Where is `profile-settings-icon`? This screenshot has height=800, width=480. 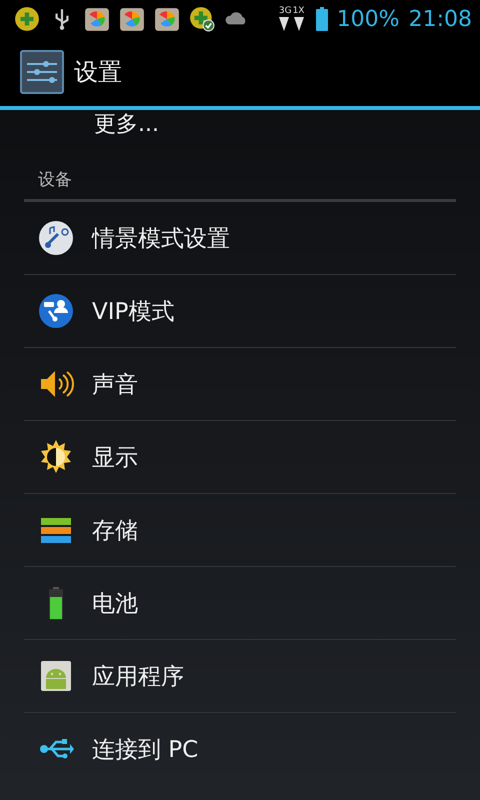 profile-settings-icon is located at coordinates (56, 238).